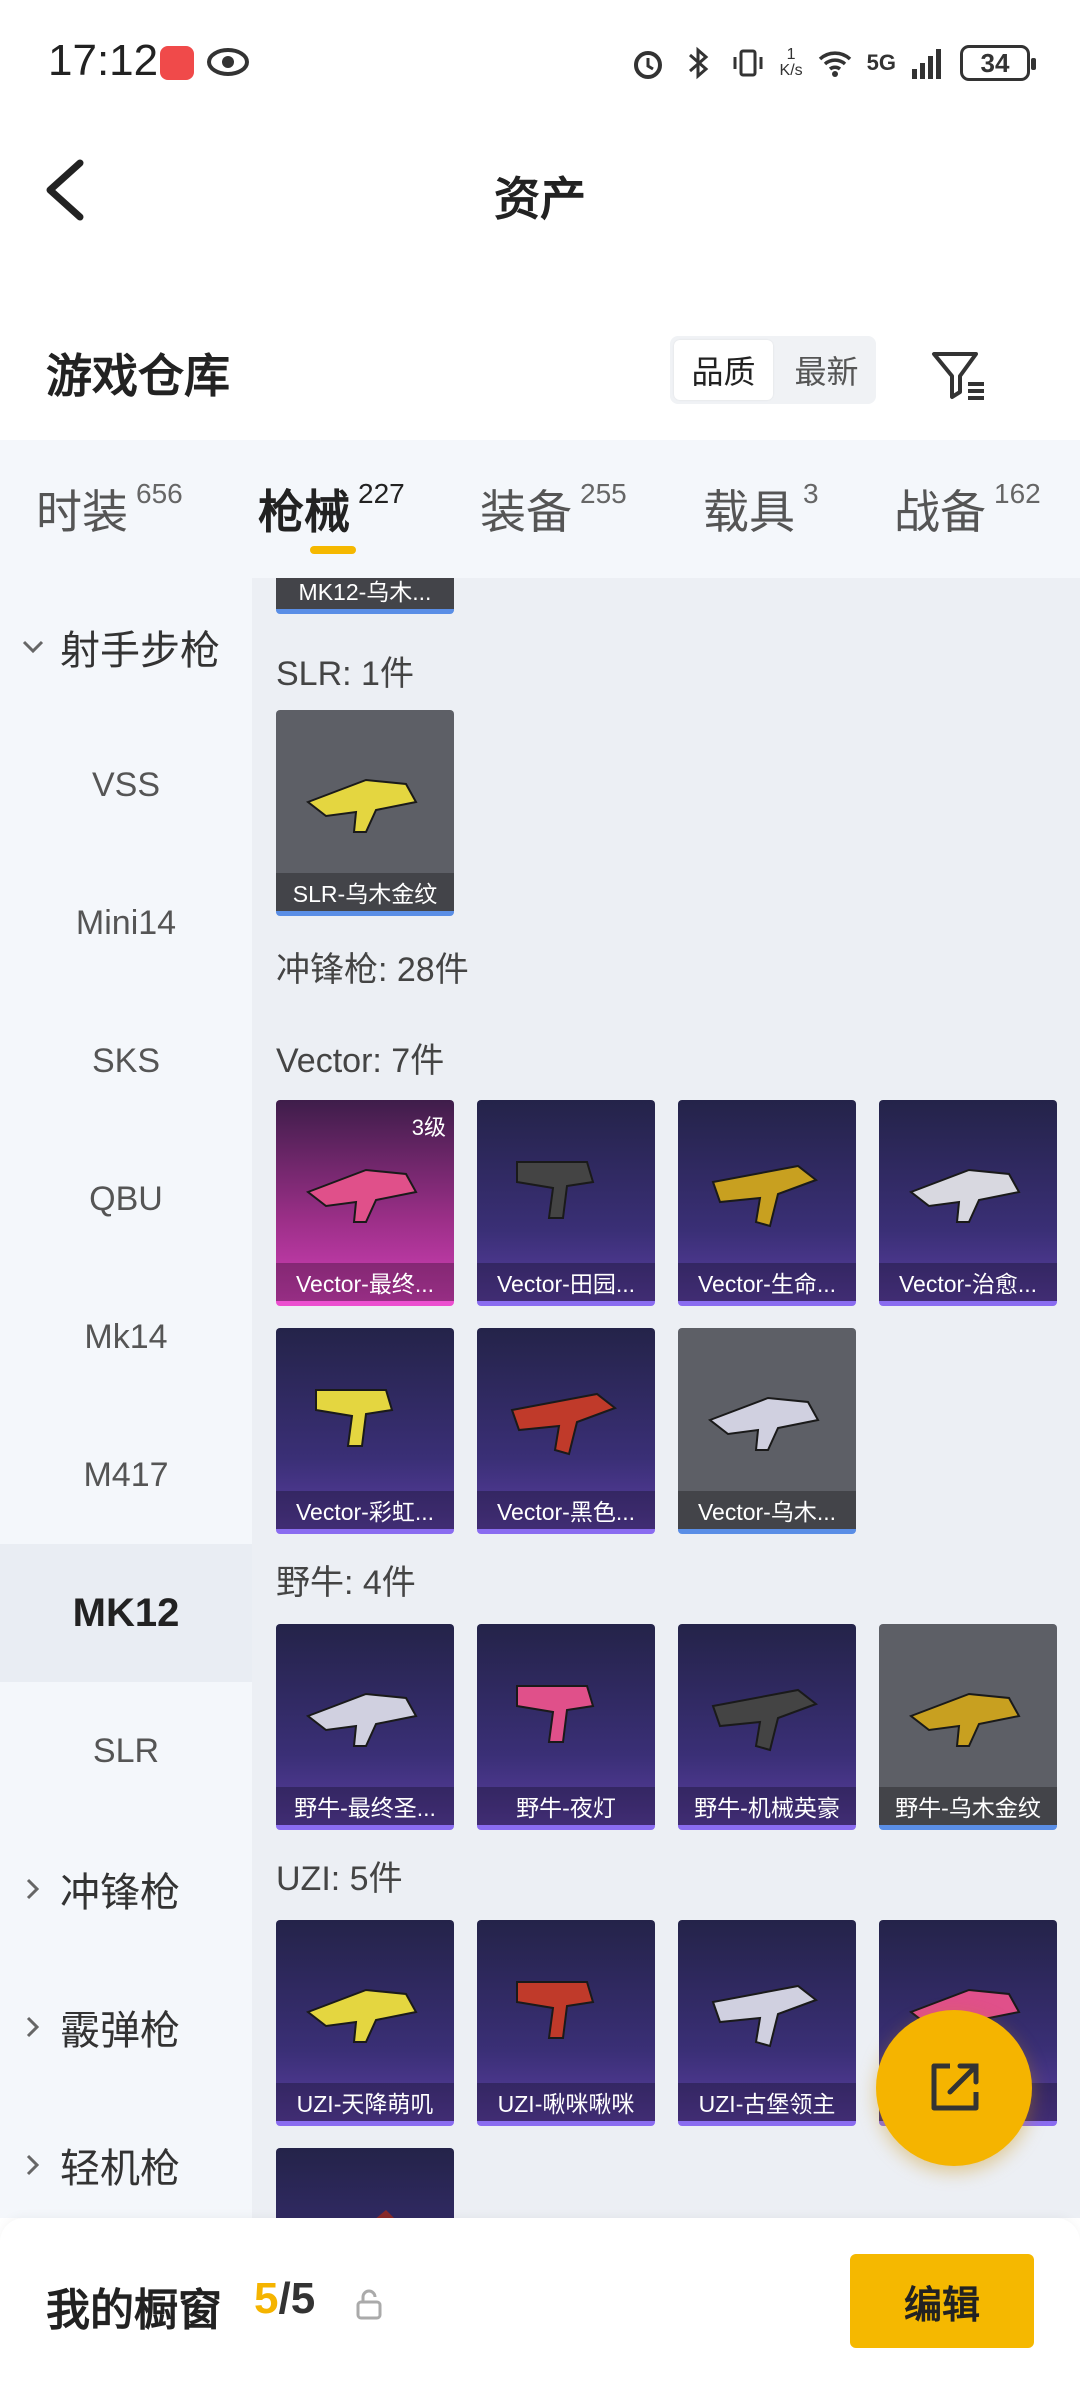  Describe the element at coordinates (126, 1061) in the screenshot. I see `sidebar-item-sks: SKS` at that location.